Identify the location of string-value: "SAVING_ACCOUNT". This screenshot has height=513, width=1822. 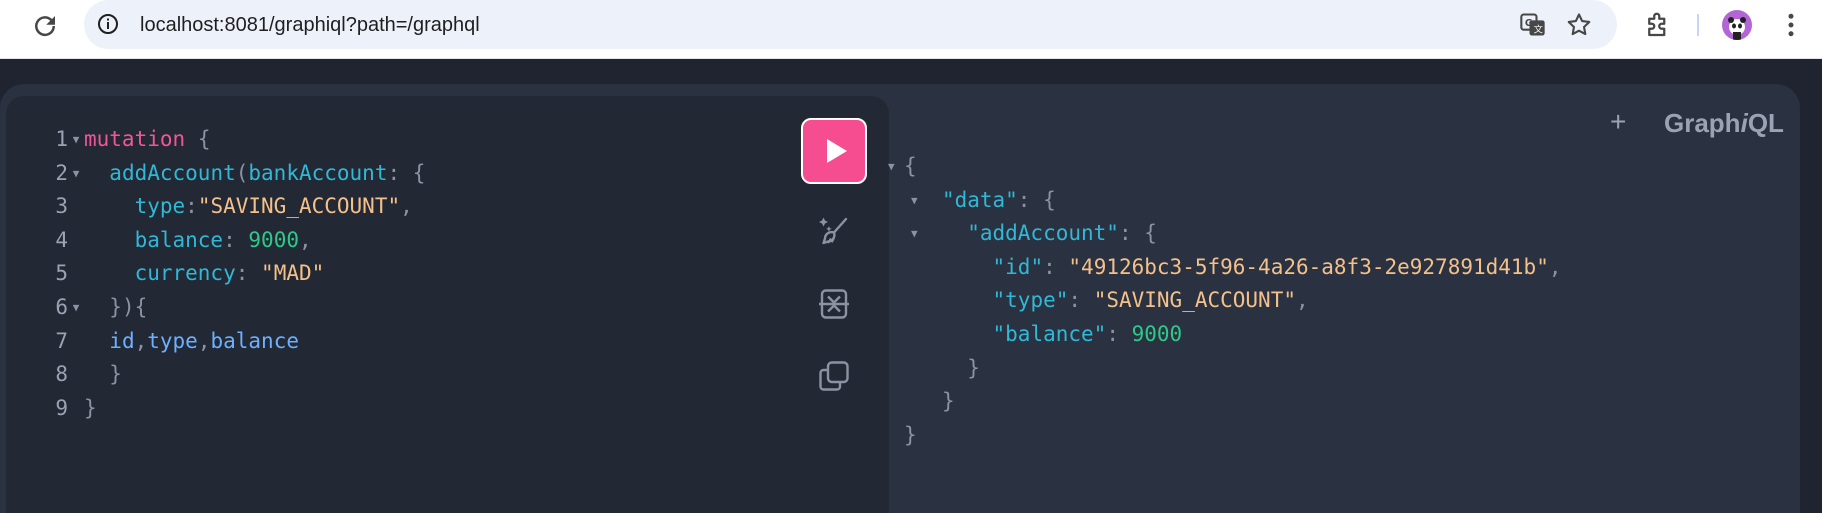
(299, 206).